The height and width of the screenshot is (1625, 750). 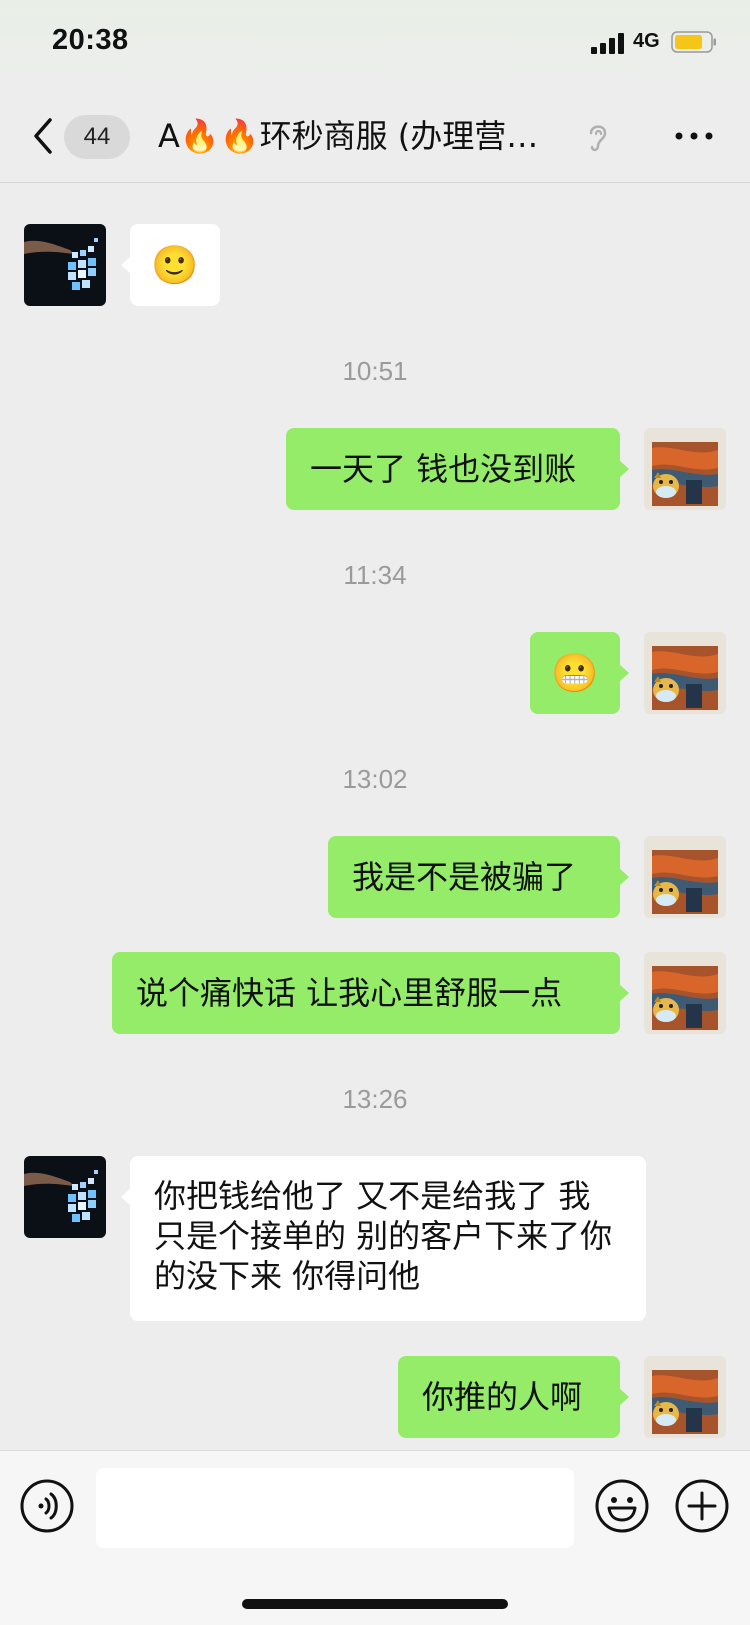 I want to click on message-bubble-outgoing: 你推的人啊, so click(x=513, y=1397).